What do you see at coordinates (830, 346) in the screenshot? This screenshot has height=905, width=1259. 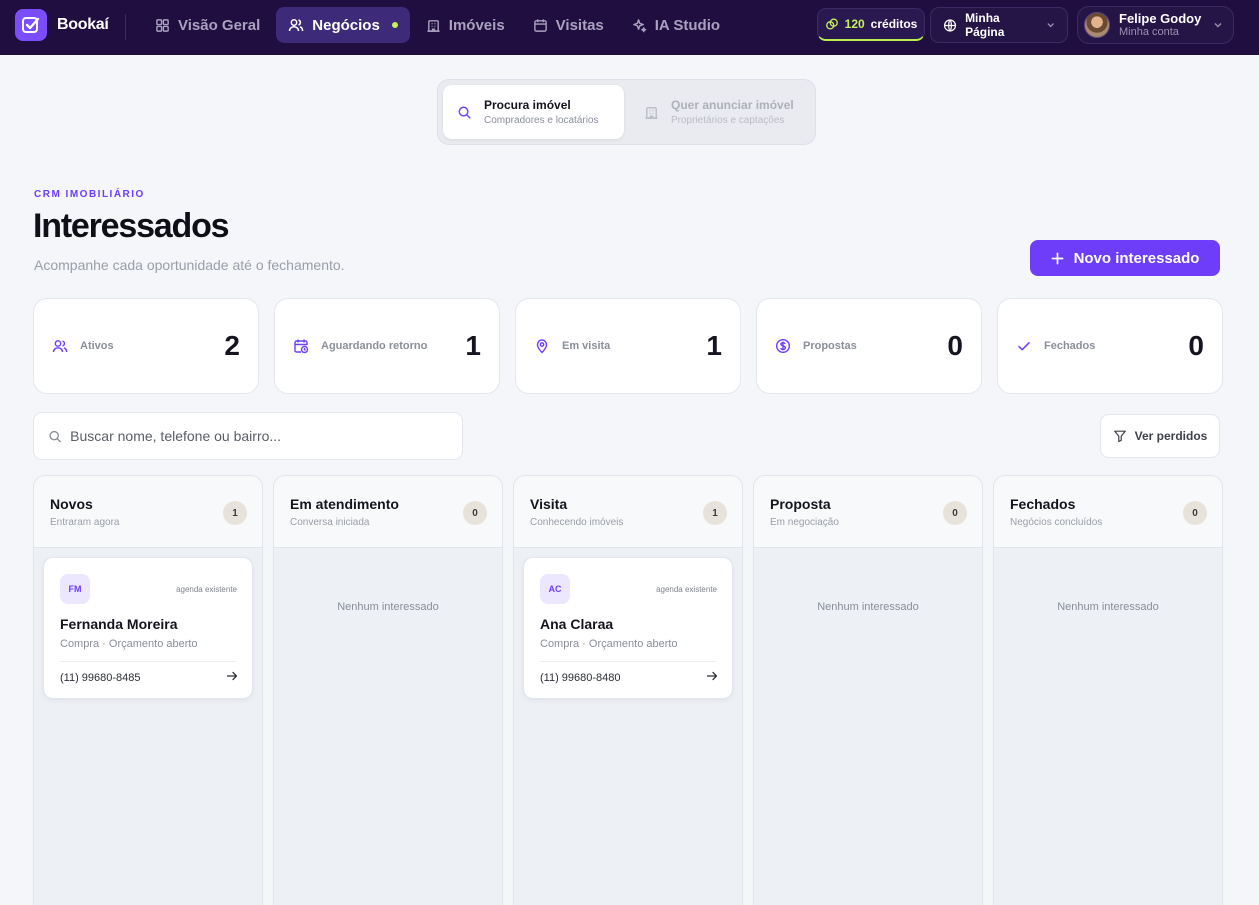 I see `stat-label: Propostas` at bounding box center [830, 346].